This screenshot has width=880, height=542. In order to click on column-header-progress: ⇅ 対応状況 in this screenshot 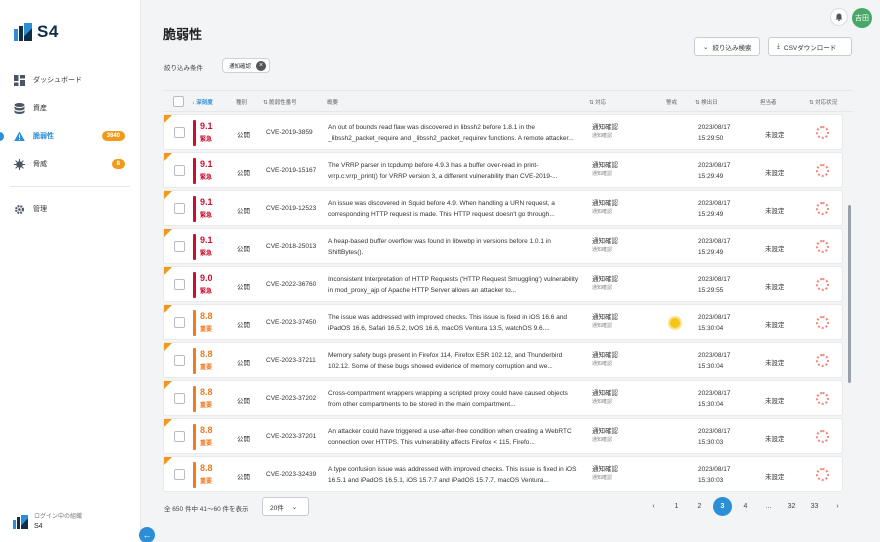, I will do `click(823, 102)`.